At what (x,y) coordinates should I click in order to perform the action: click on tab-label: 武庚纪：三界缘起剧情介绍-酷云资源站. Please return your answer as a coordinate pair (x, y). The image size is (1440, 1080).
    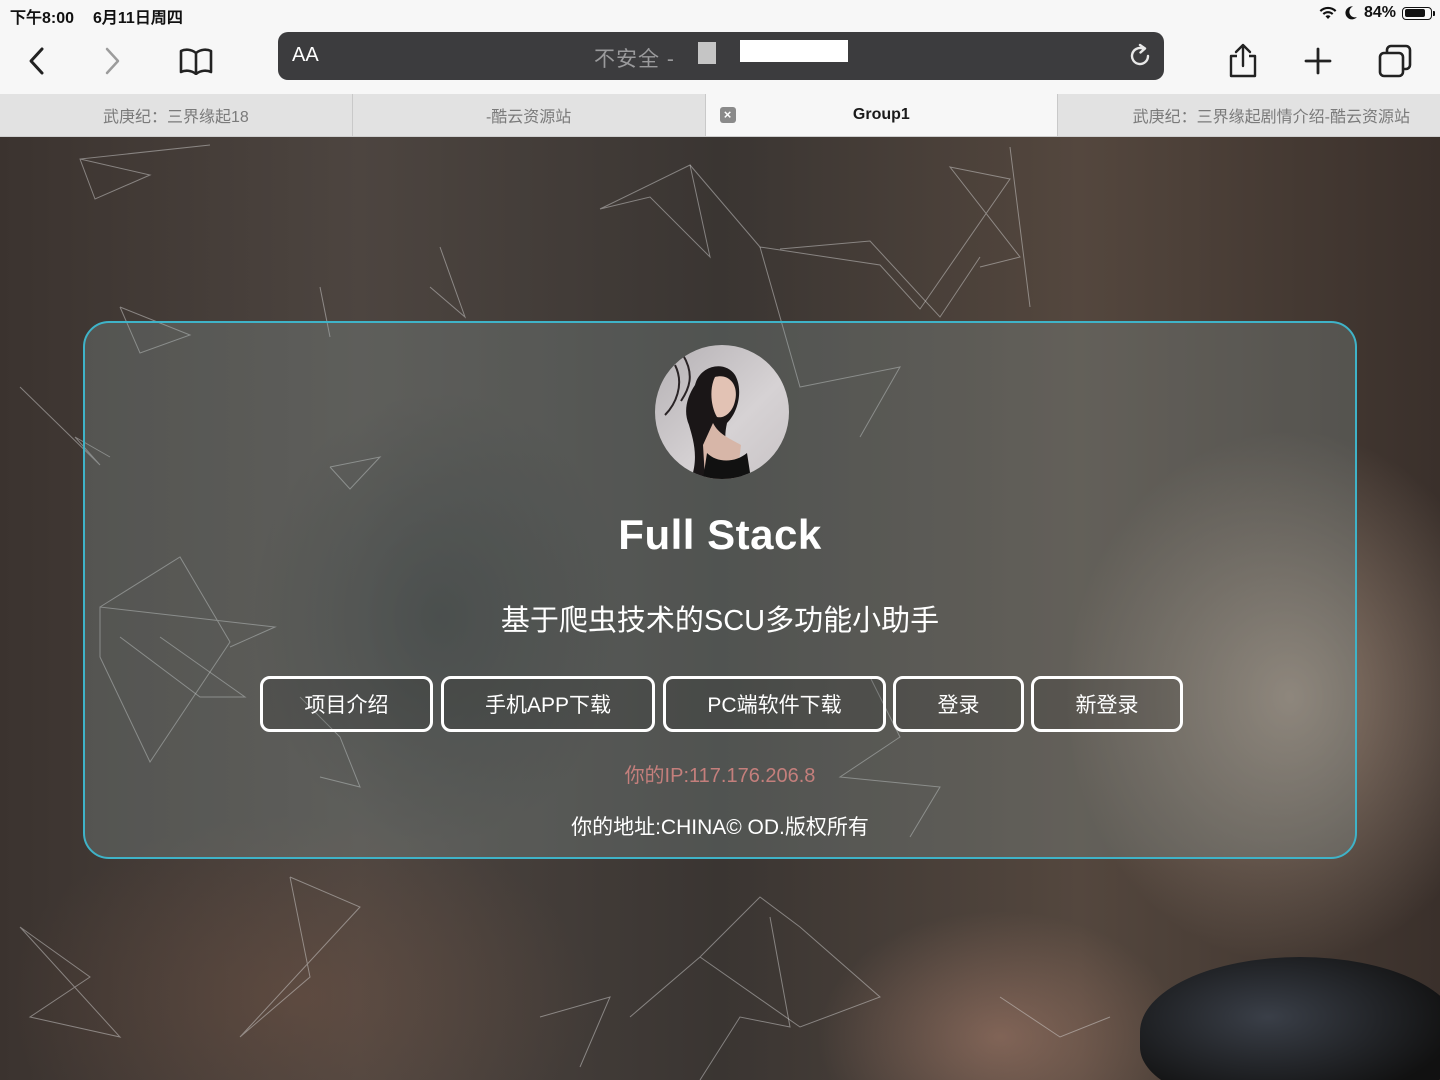
    Looking at the image, I should click on (1271, 117).